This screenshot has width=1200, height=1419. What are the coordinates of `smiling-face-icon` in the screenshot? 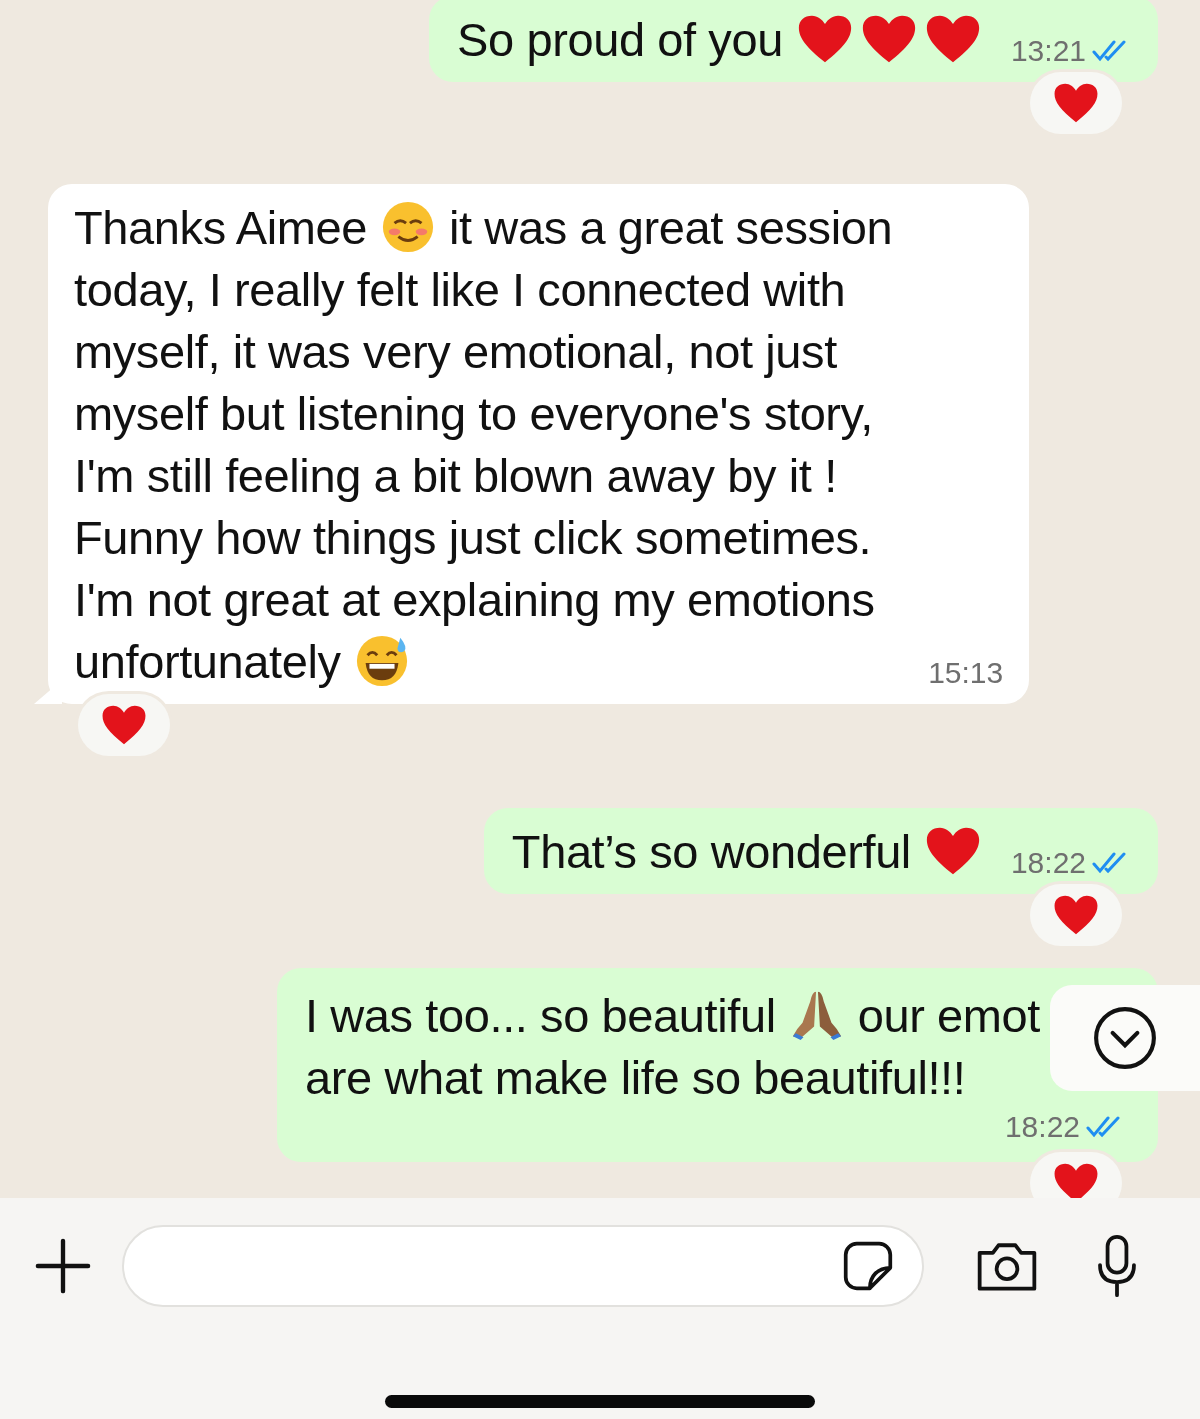 It's located at (408, 227).